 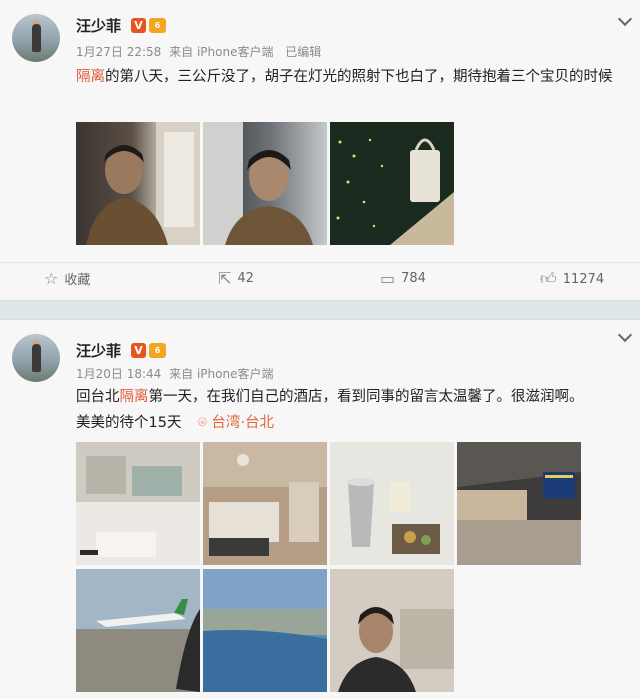 I want to click on night-city-image, so click(x=392, y=183).